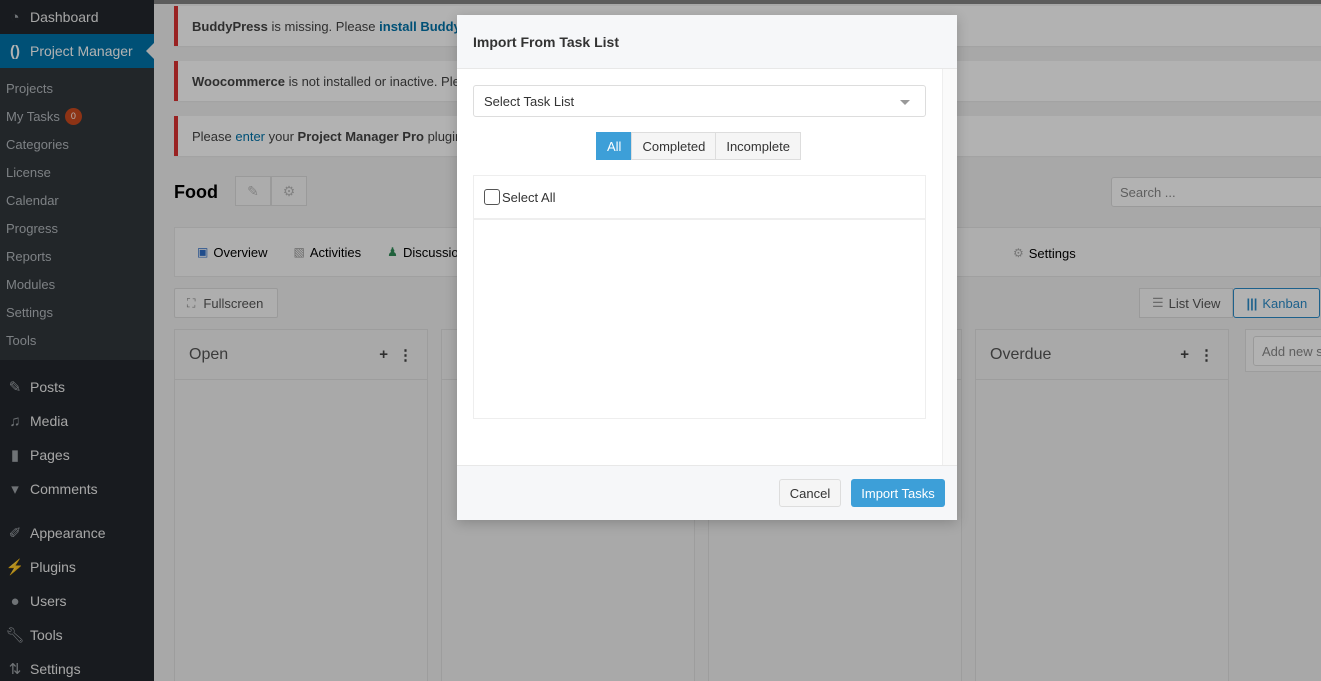 The image size is (1321, 681). I want to click on select-all-label: Select All, so click(528, 197).